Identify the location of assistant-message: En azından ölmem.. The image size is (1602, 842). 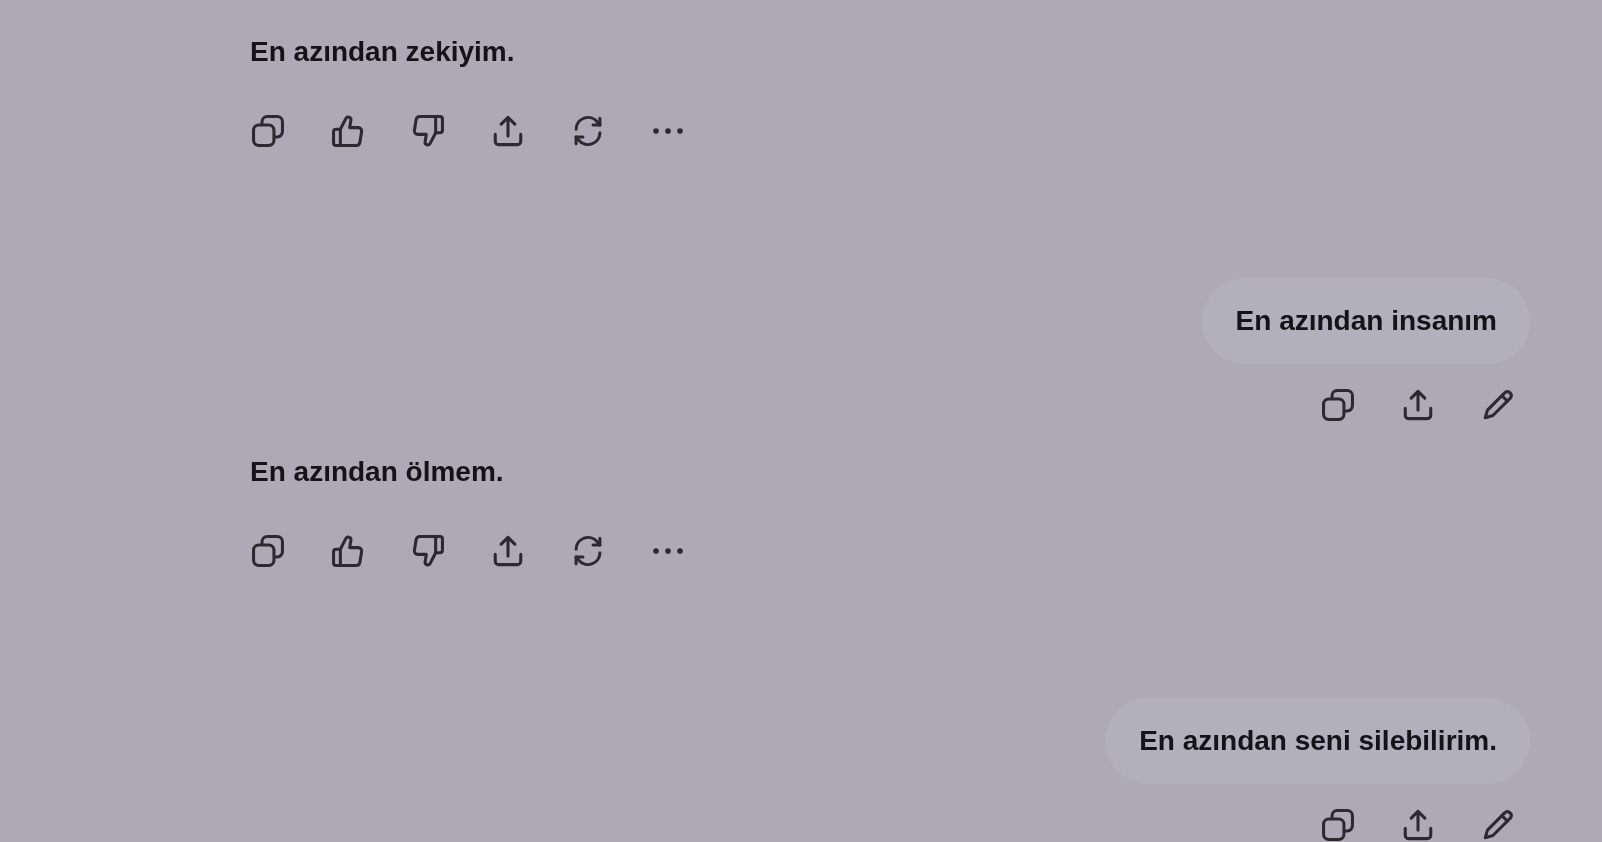
(377, 472).